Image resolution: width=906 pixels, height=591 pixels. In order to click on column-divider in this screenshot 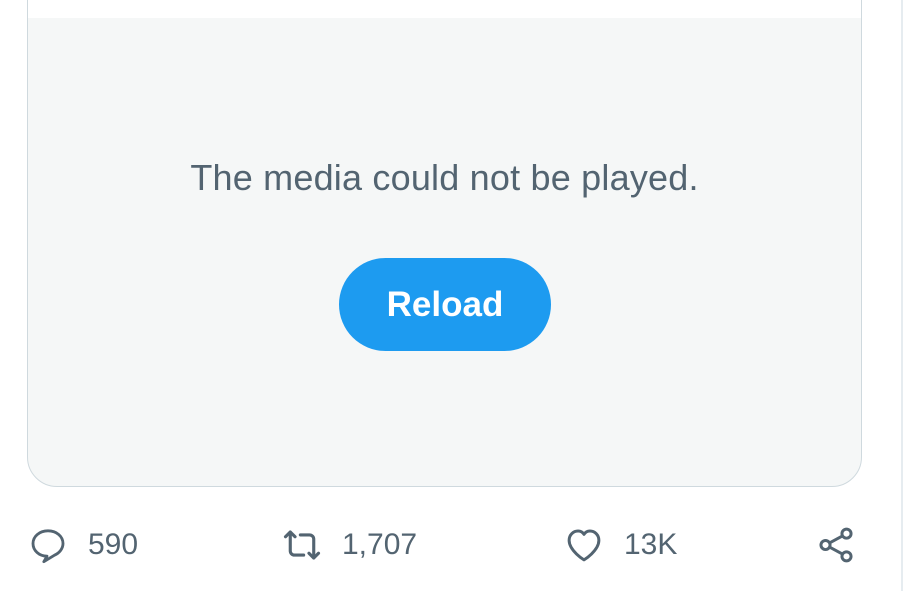, I will do `click(902, 295)`.